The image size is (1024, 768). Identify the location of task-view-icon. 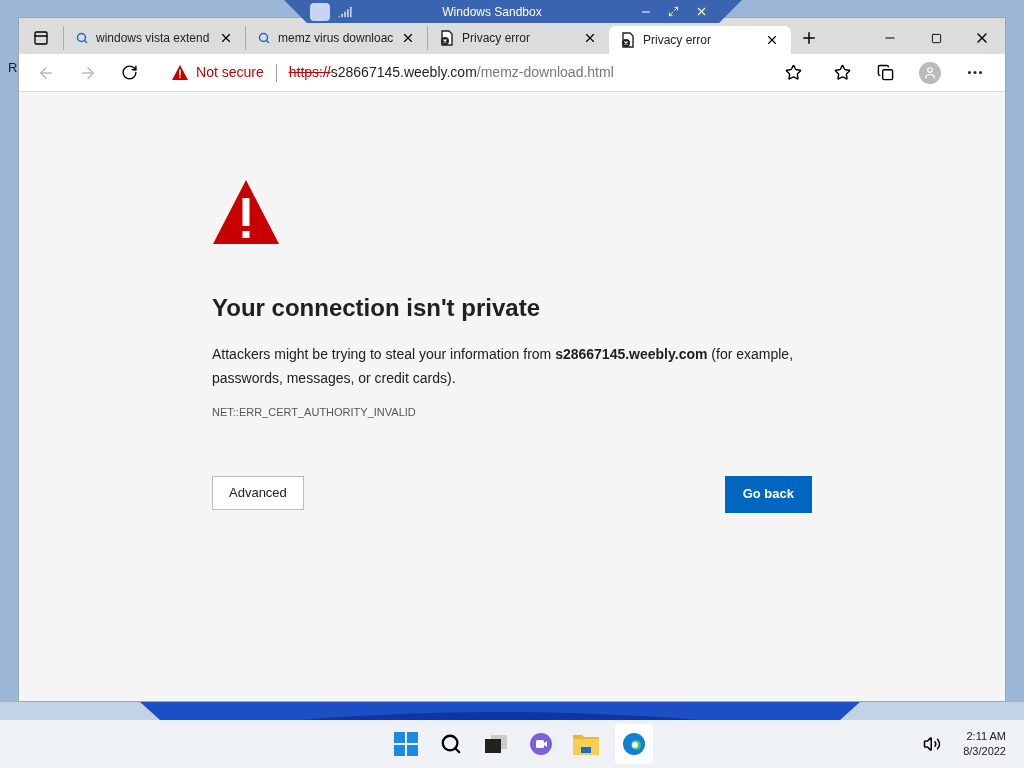
(496, 744).